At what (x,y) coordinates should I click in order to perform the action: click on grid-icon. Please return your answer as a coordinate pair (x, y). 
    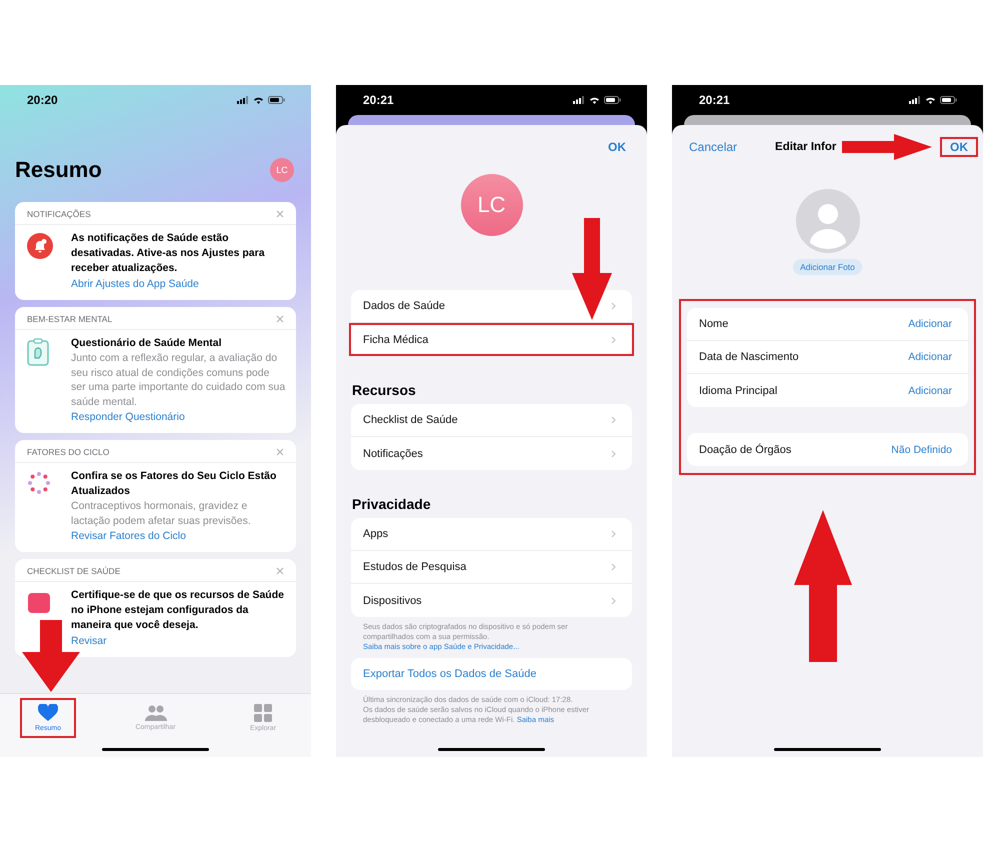
    Looking at the image, I should click on (263, 713).